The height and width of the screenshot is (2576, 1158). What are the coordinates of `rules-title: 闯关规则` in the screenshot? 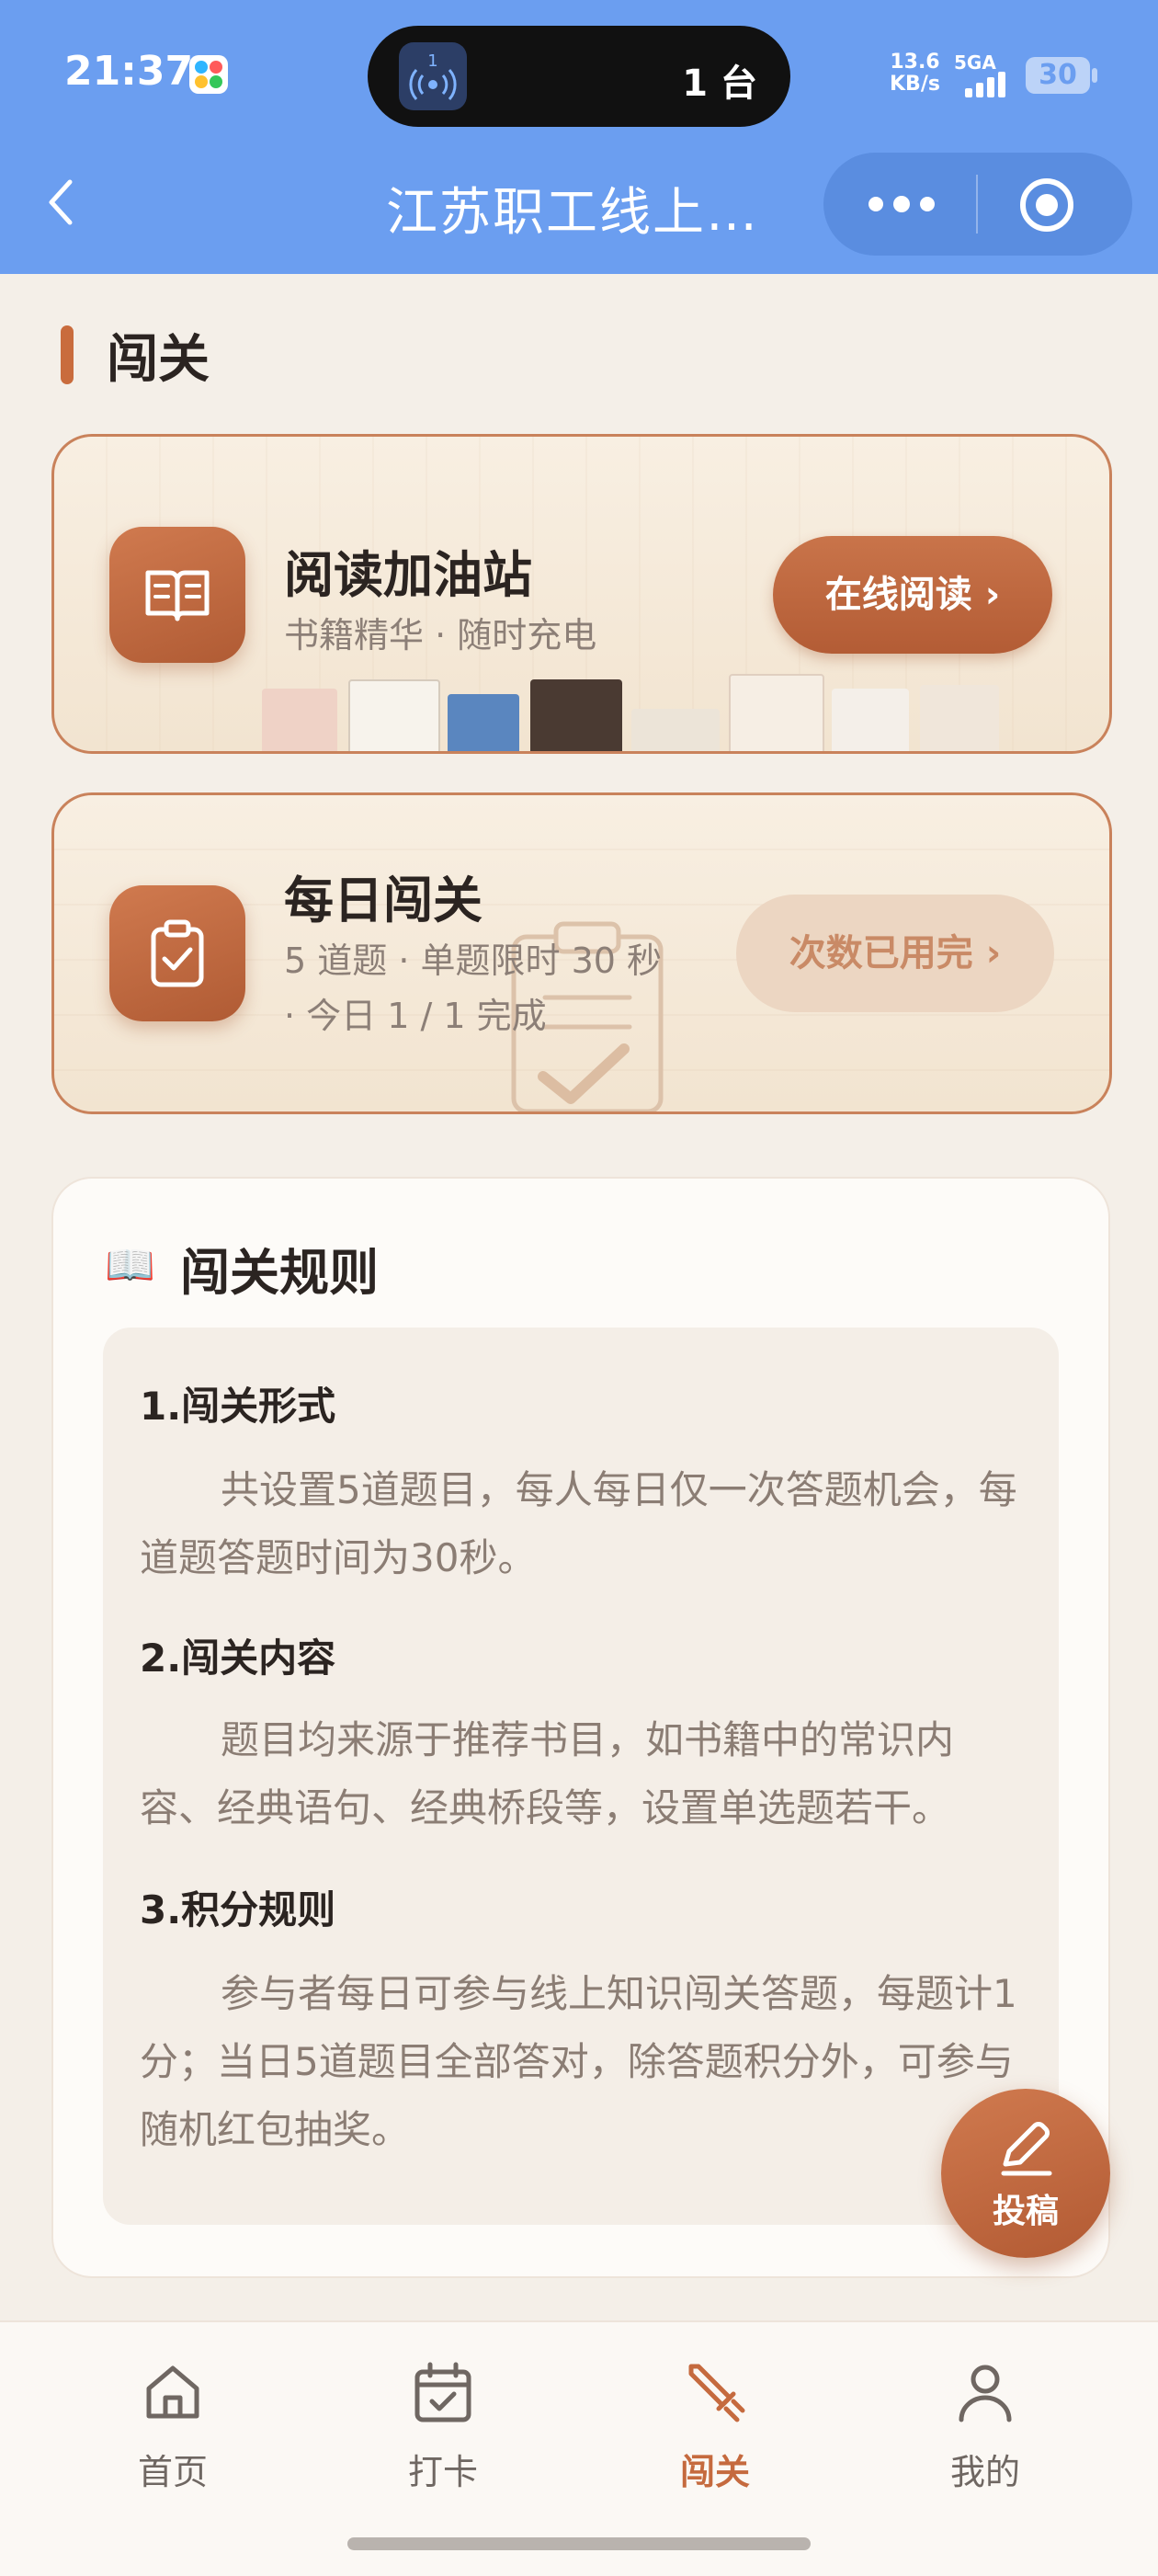 It's located at (279, 1273).